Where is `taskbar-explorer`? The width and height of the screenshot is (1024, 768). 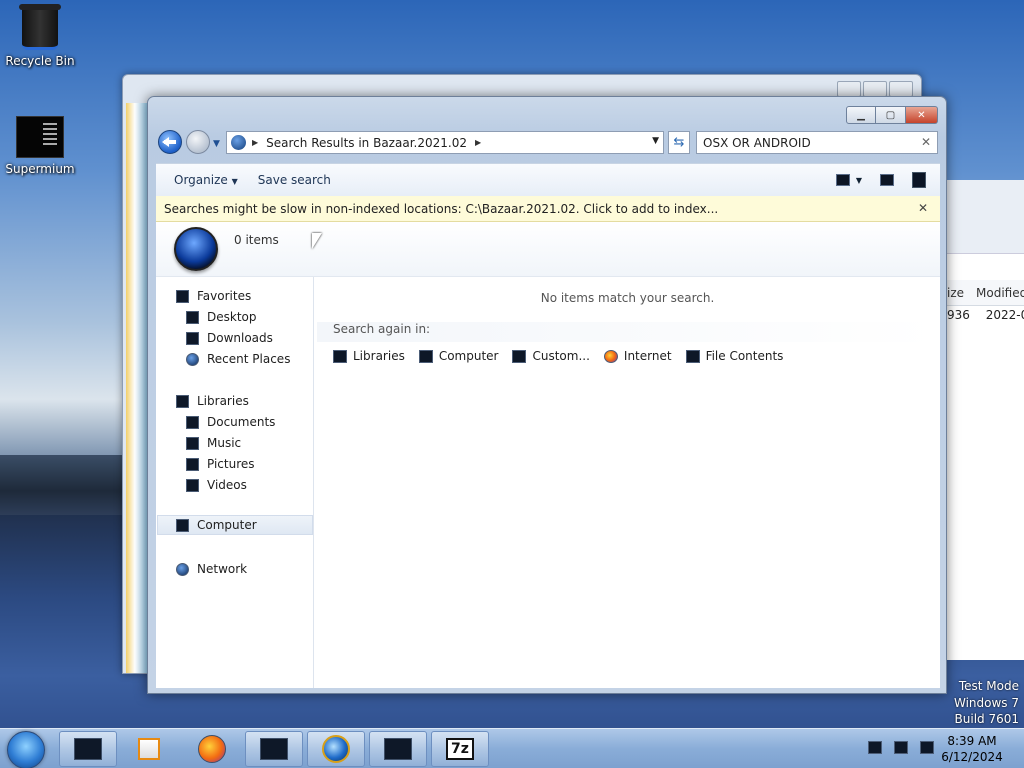
taskbar-explorer is located at coordinates (88, 749).